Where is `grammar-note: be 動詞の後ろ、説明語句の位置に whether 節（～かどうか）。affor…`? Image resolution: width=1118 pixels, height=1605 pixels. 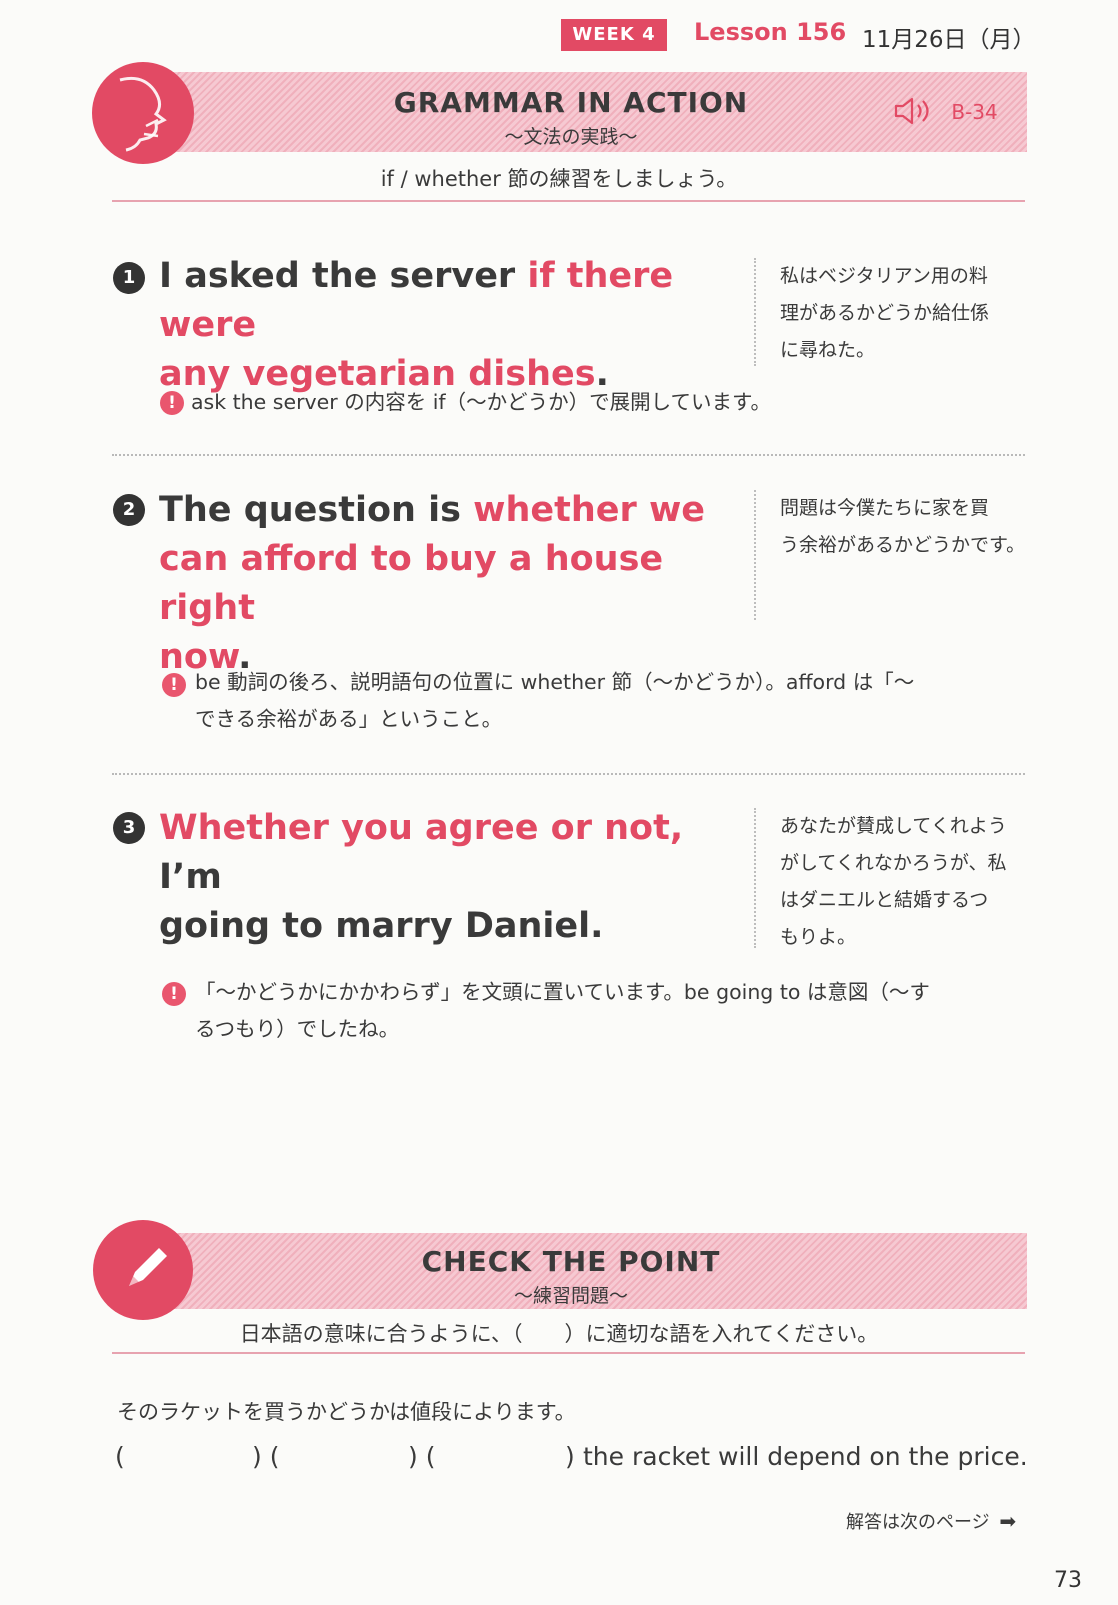
grammar-note: be 動詞の後ろ、説明語句の位置に whether 節（～かどうか）。affor… is located at coordinates (610, 701).